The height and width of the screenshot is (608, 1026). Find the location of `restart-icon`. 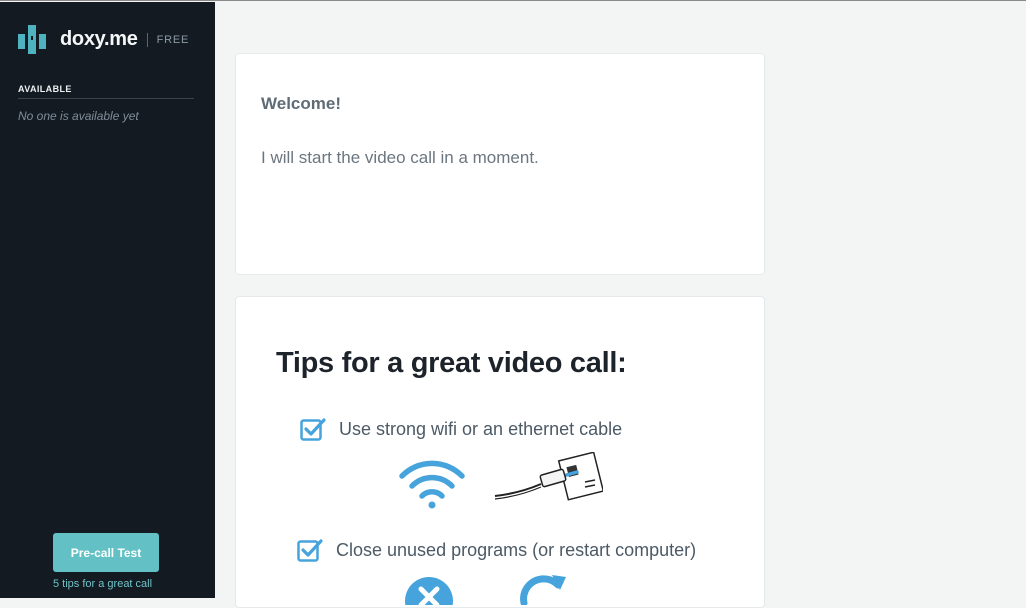

restart-icon is located at coordinates (543, 590).